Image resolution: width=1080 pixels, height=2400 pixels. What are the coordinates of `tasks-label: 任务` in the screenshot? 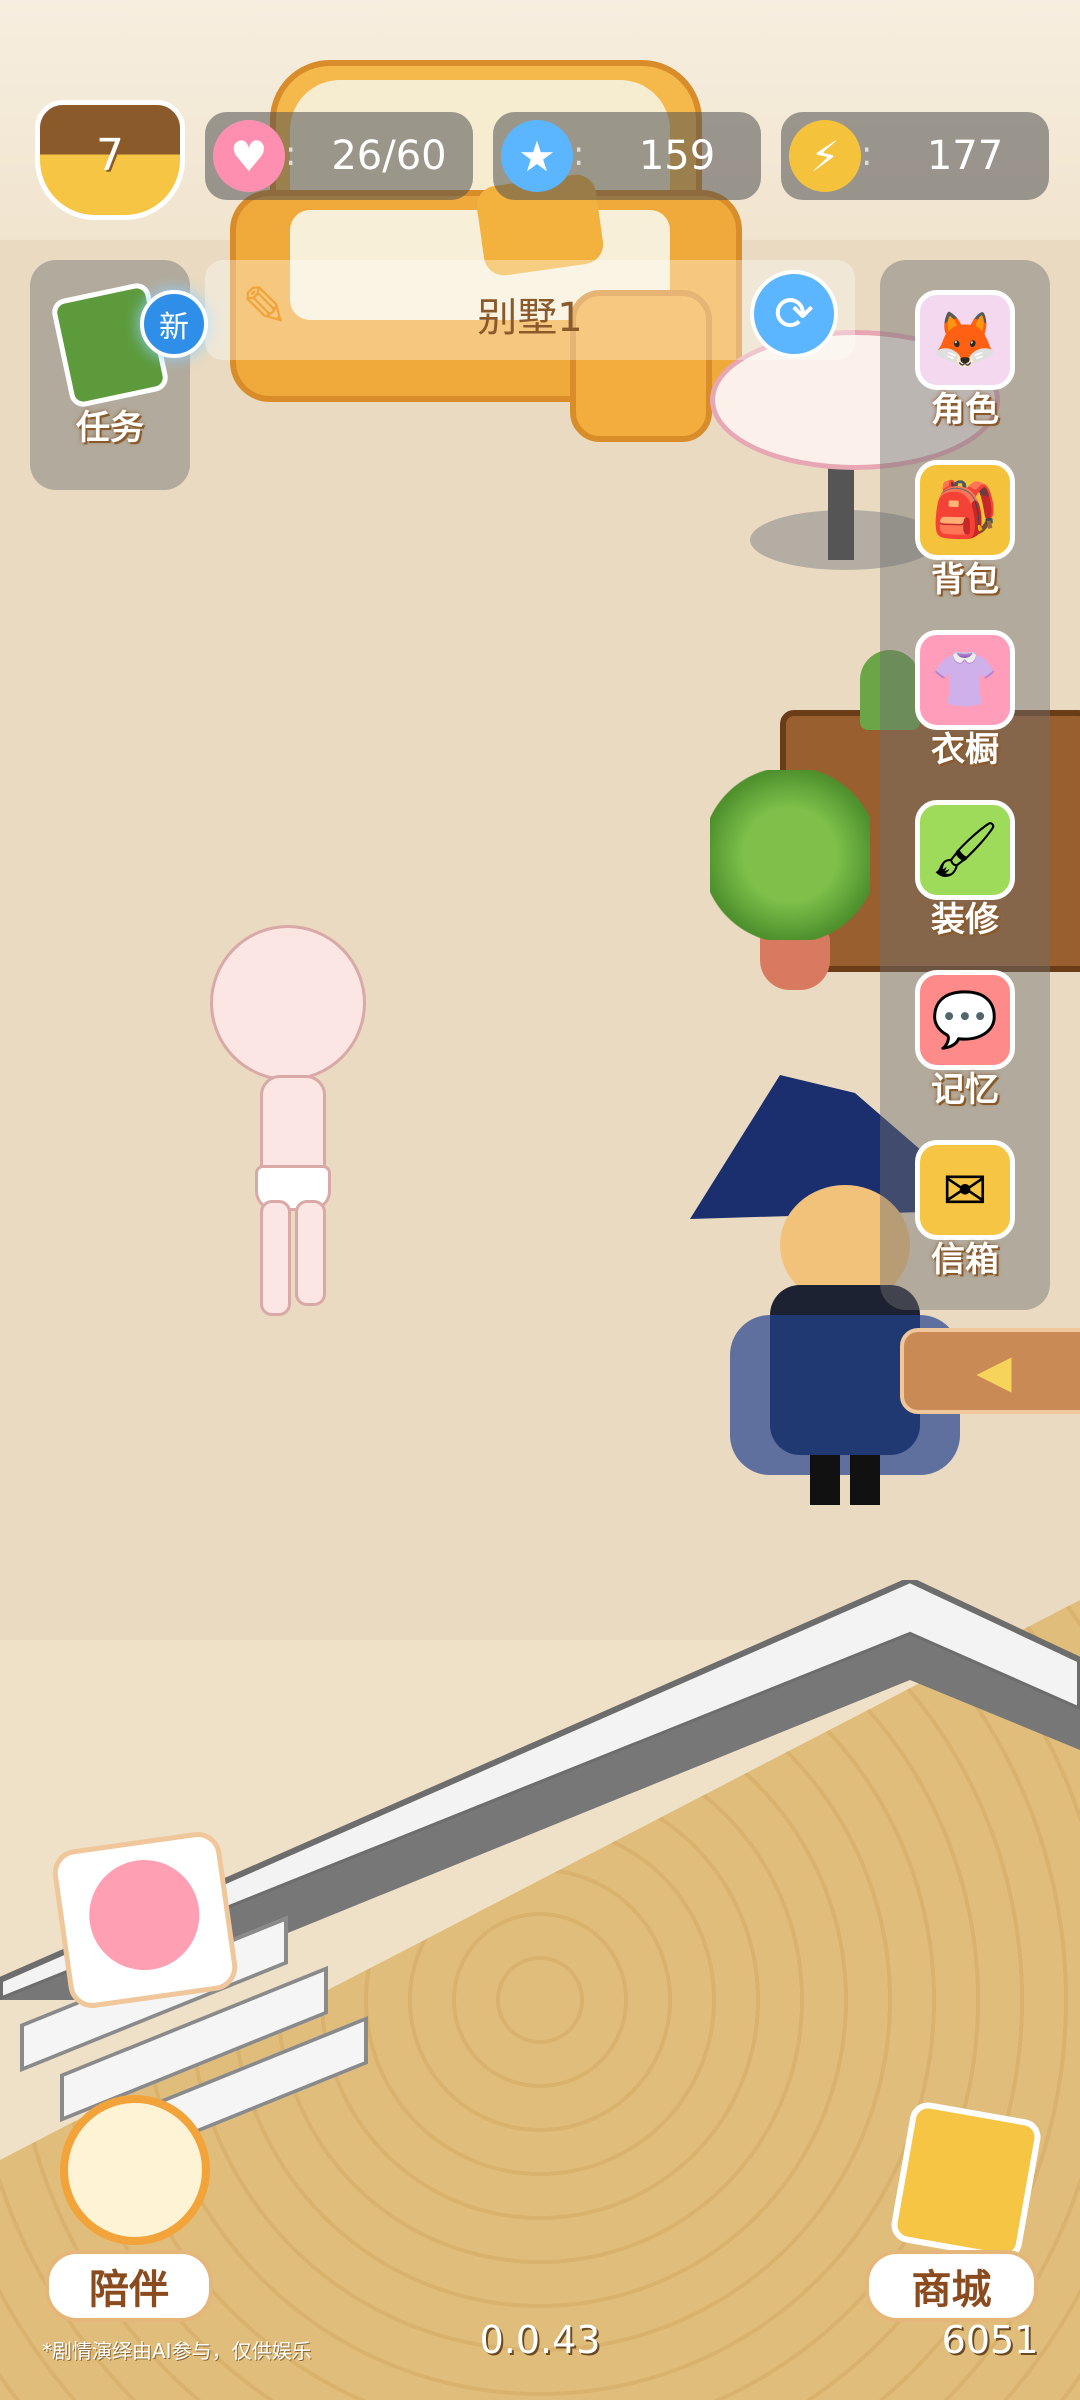 It's located at (110, 428).